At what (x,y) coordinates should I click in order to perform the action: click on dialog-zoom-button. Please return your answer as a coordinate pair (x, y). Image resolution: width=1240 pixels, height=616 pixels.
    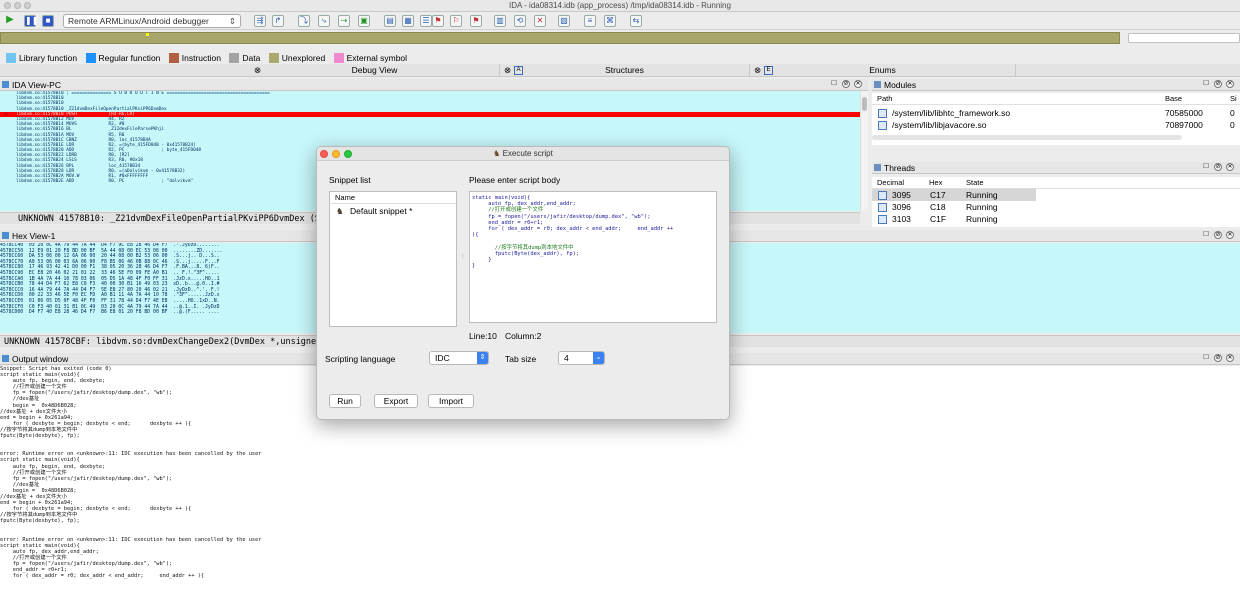
    Looking at the image, I should click on (348, 154).